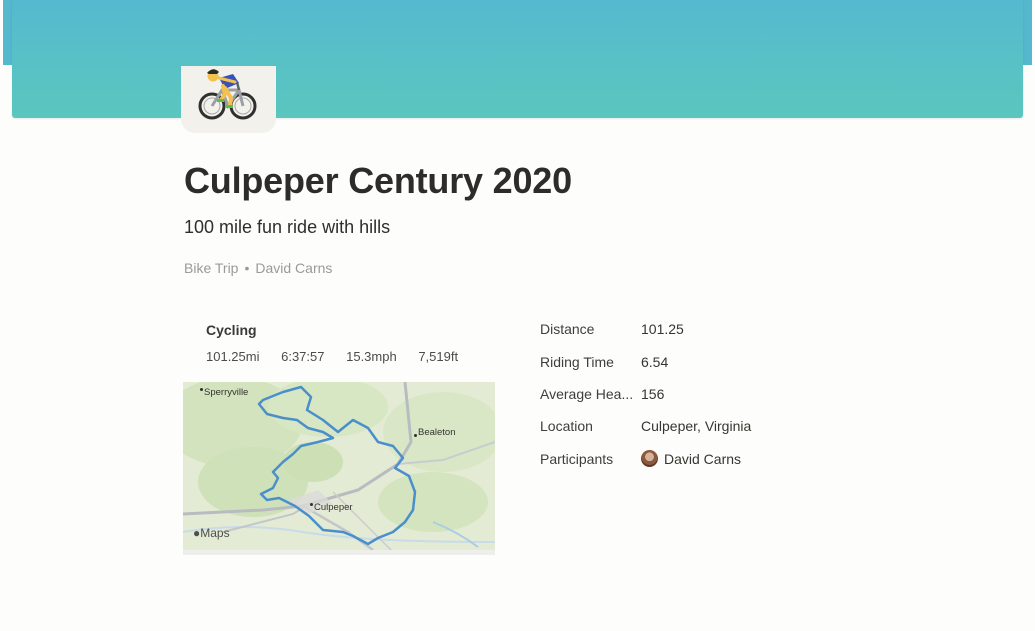 The width and height of the screenshot is (1035, 631). What do you see at coordinates (228, 99) in the screenshot?
I see `cyclist-icon` at bounding box center [228, 99].